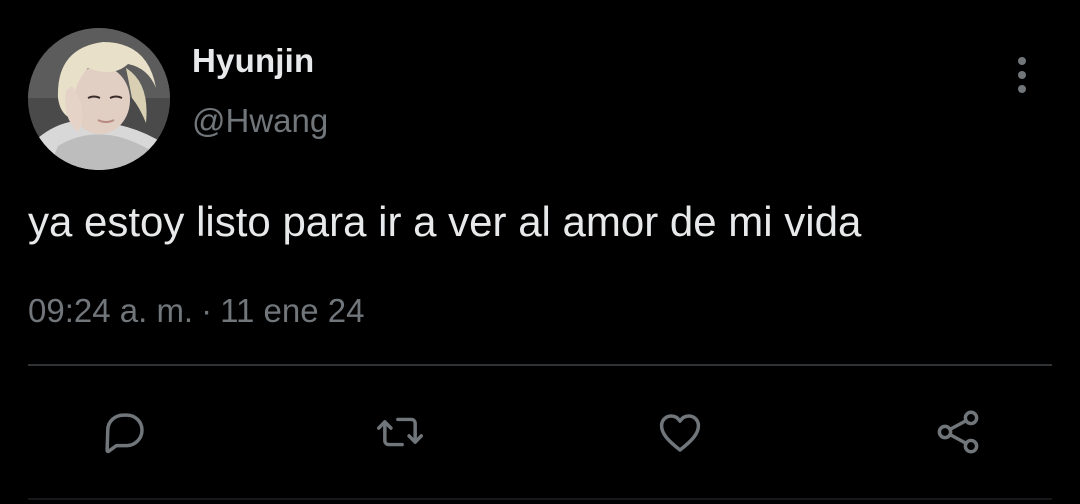 Image resolution: width=1080 pixels, height=504 pixels. Describe the element at coordinates (260, 121) in the screenshot. I see `user-handle: @Hwang` at that location.